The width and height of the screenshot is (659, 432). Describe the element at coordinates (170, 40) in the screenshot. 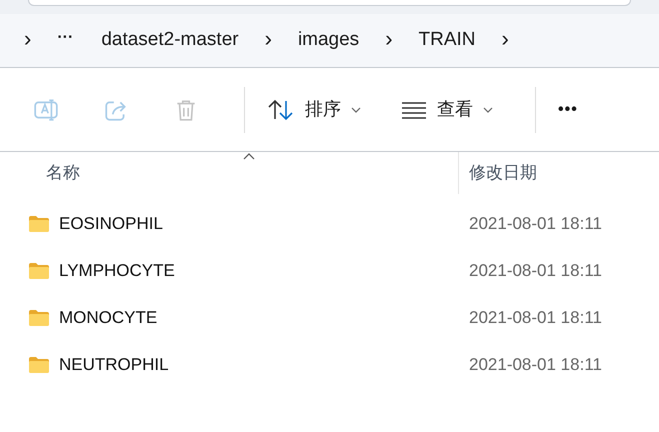

I see `breadcrumb-item: dataset2-master` at that location.